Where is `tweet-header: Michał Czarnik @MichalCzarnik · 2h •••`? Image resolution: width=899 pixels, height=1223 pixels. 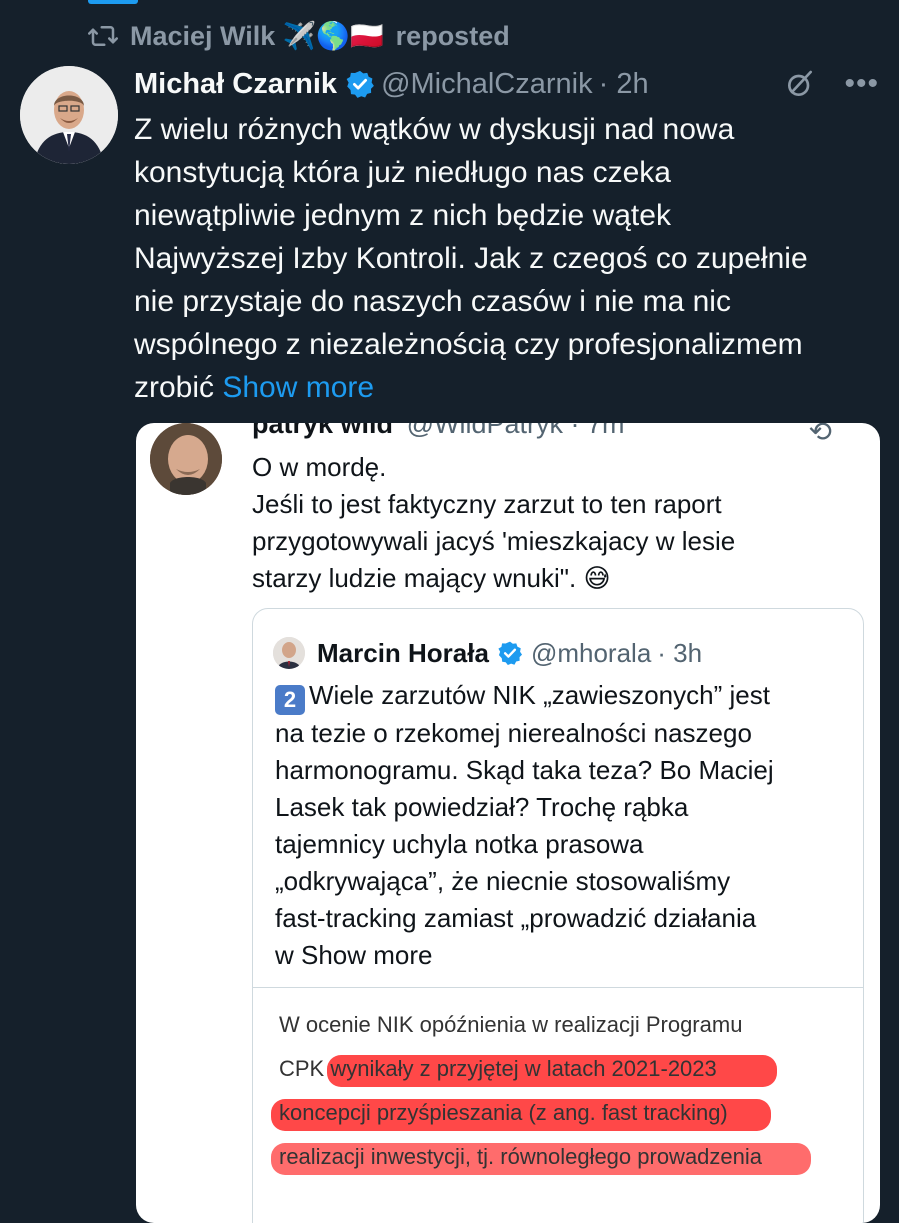
tweet-header: Michał Czarnik @MichalCzarnik · 2h ••• is located at coordinates (506, 84).